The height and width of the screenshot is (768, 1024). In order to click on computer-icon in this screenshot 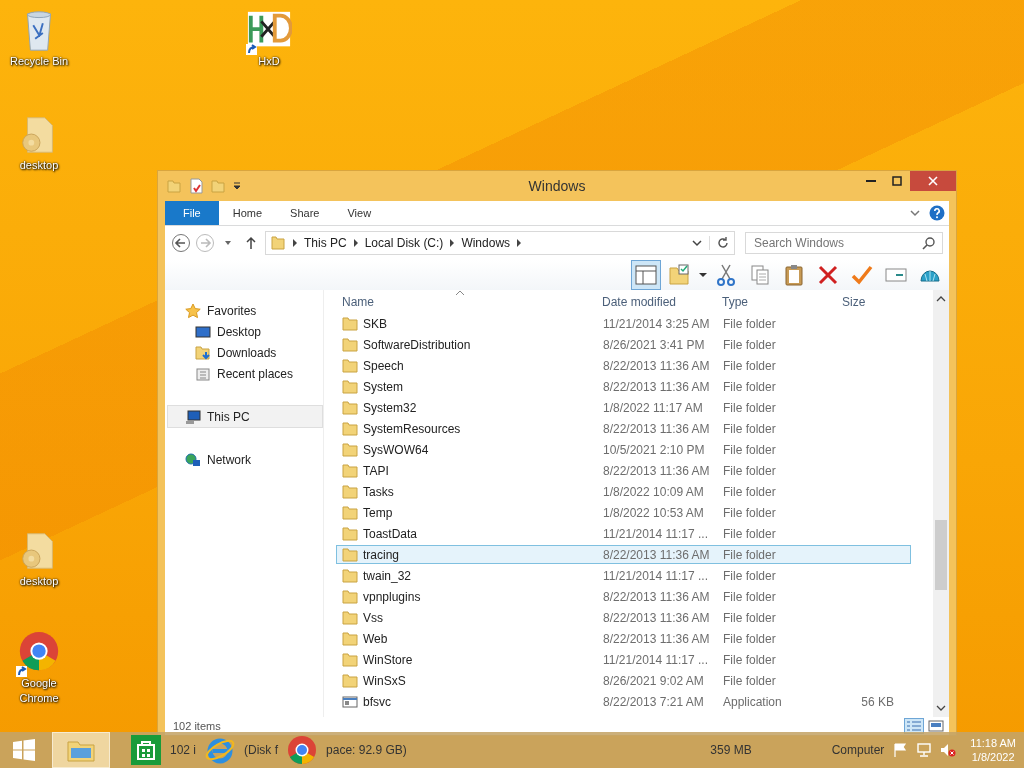, I will do `click(193, 416)`.